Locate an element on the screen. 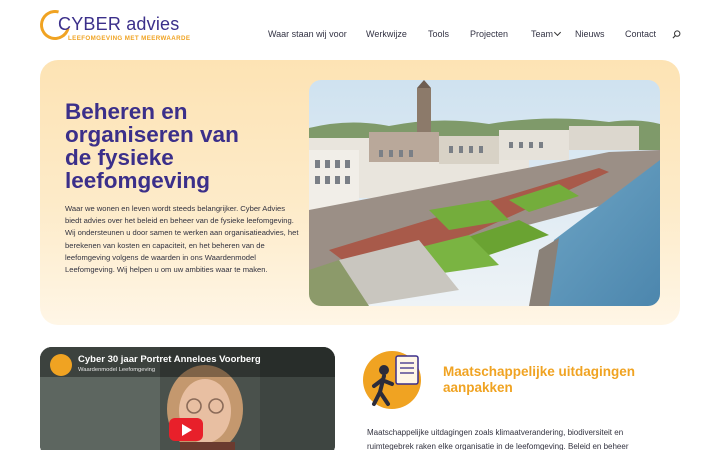 Image resolution: width=720 pixels, height=450 pixels. nav-item-waar-staan-wij-voor: Waar staan wij voor is located at coordinates (307, 34).